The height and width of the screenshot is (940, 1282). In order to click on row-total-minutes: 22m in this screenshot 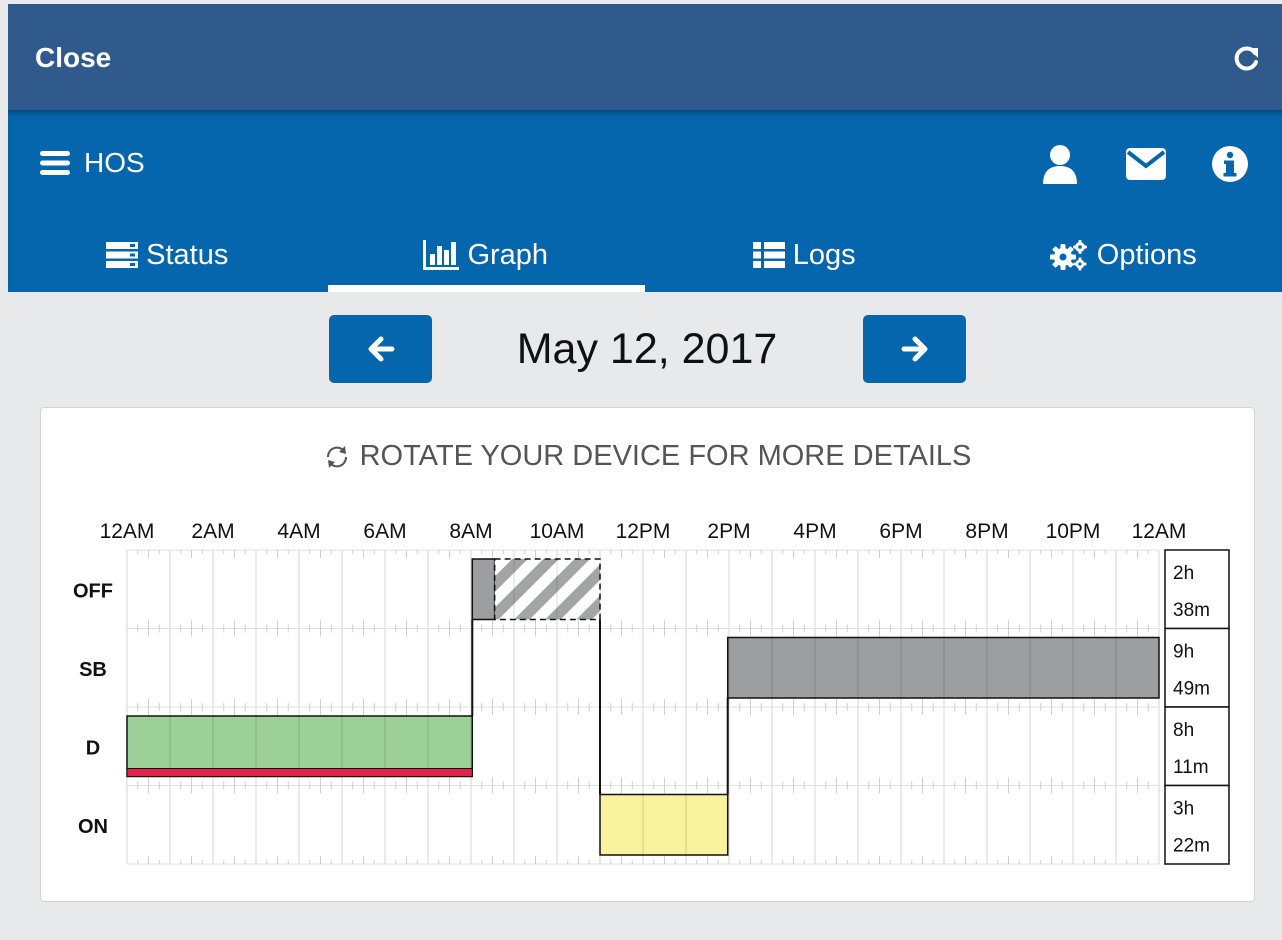, I will do `click(1191, 846)`.